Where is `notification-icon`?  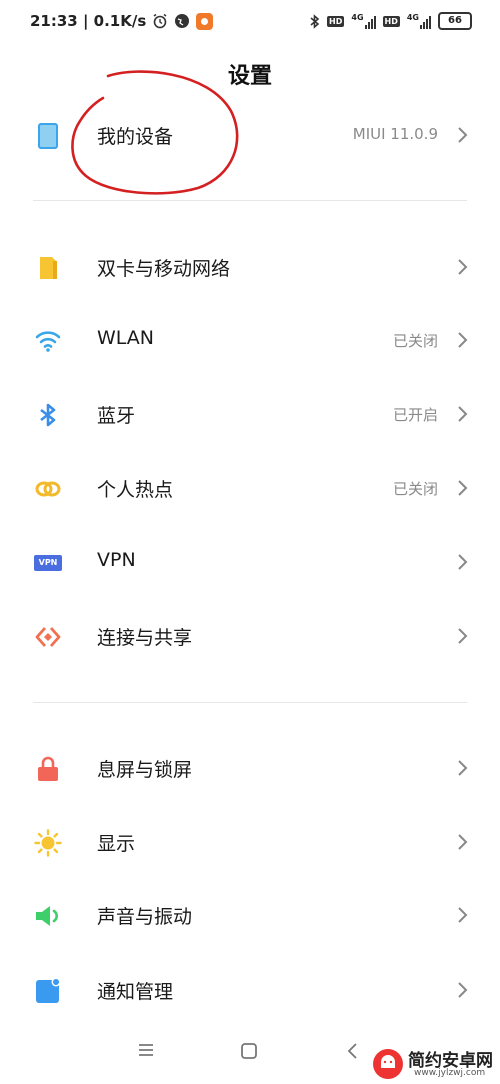
notification-icon is located at coordinates (48, 990).